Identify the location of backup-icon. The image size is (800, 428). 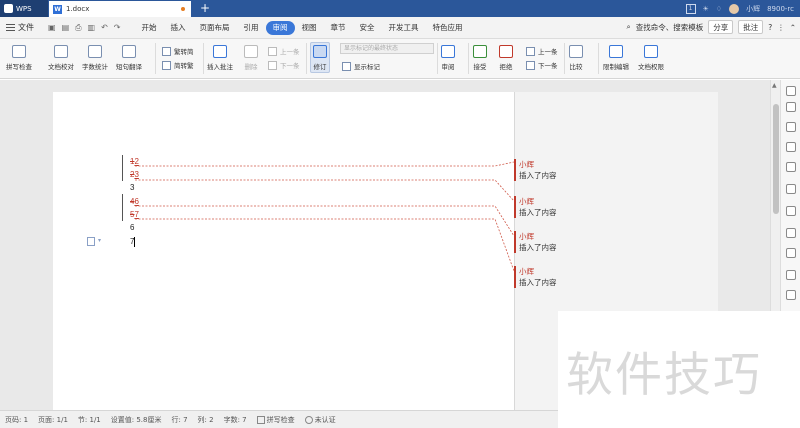
(791, 295).